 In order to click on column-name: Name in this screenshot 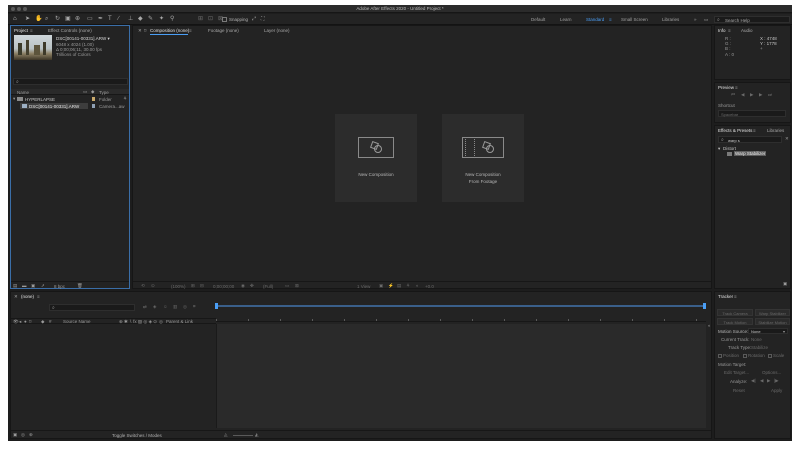, I will do `click(23, 92)`.